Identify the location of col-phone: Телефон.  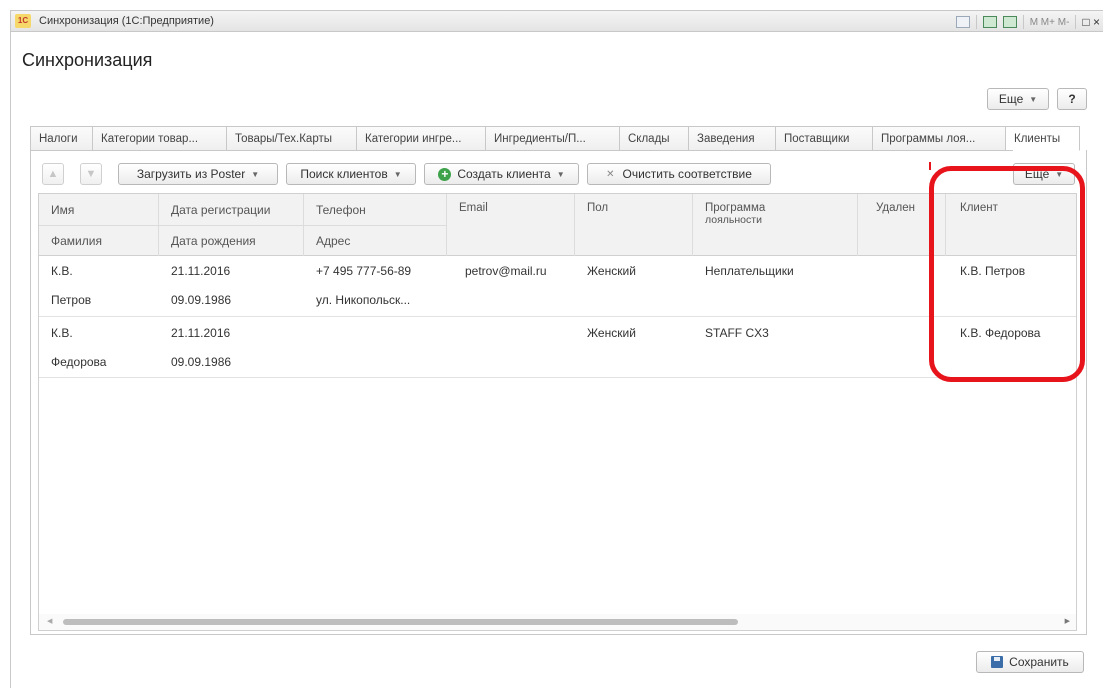
(375, 209).